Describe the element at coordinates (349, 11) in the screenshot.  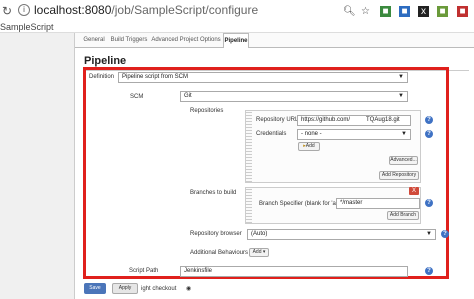
I see `zoom-icon: 🔍︎` at that location.